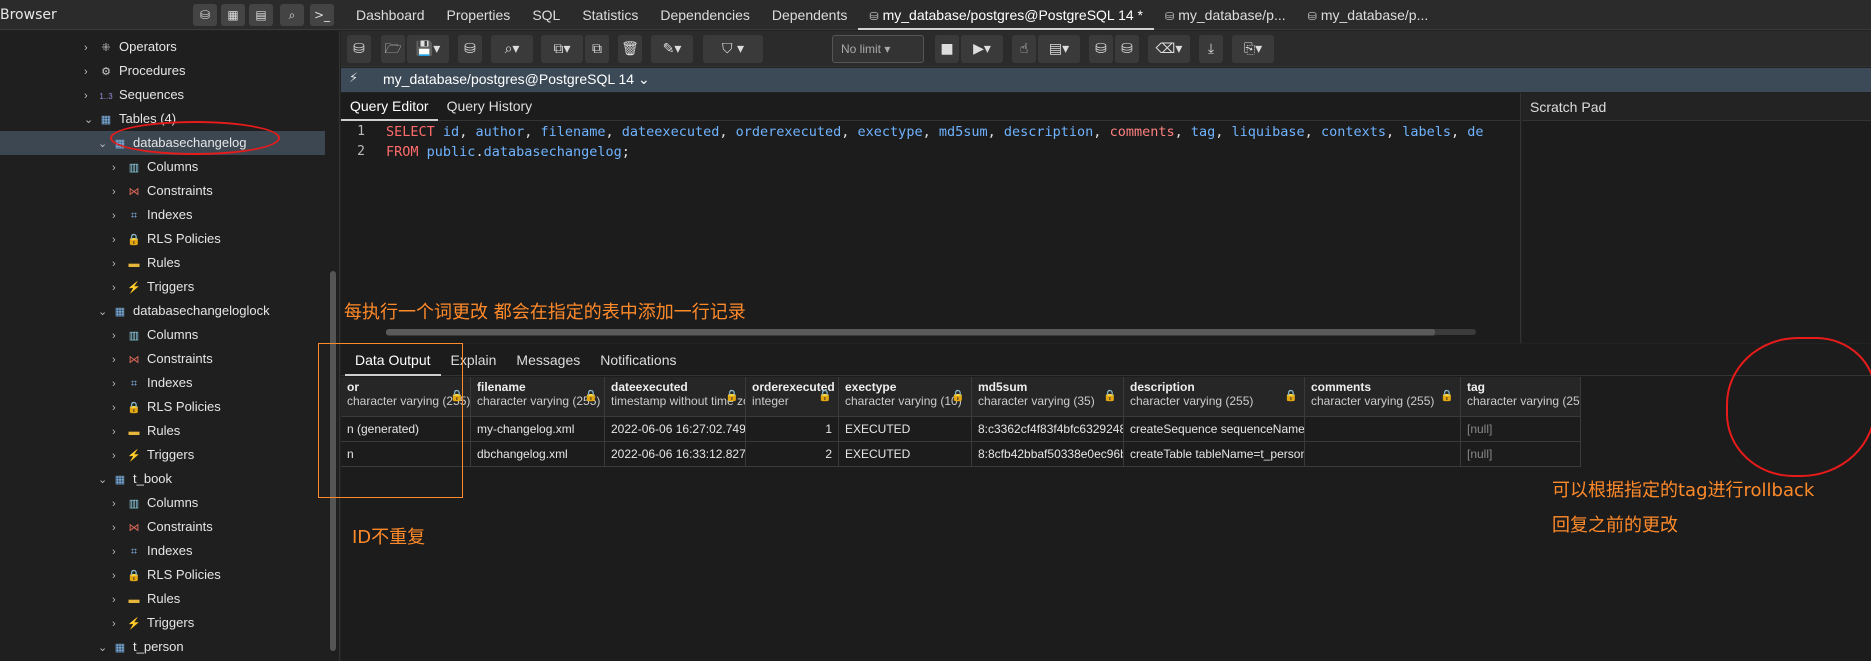 Image resolution: width=1871 pixels, height=661 pixels. Describe the element at coordinates (1048, 429) in the screenshot. I see `table-cell: 8:c3362cf4f83f4bfc6329248ad55cd039` at that location.